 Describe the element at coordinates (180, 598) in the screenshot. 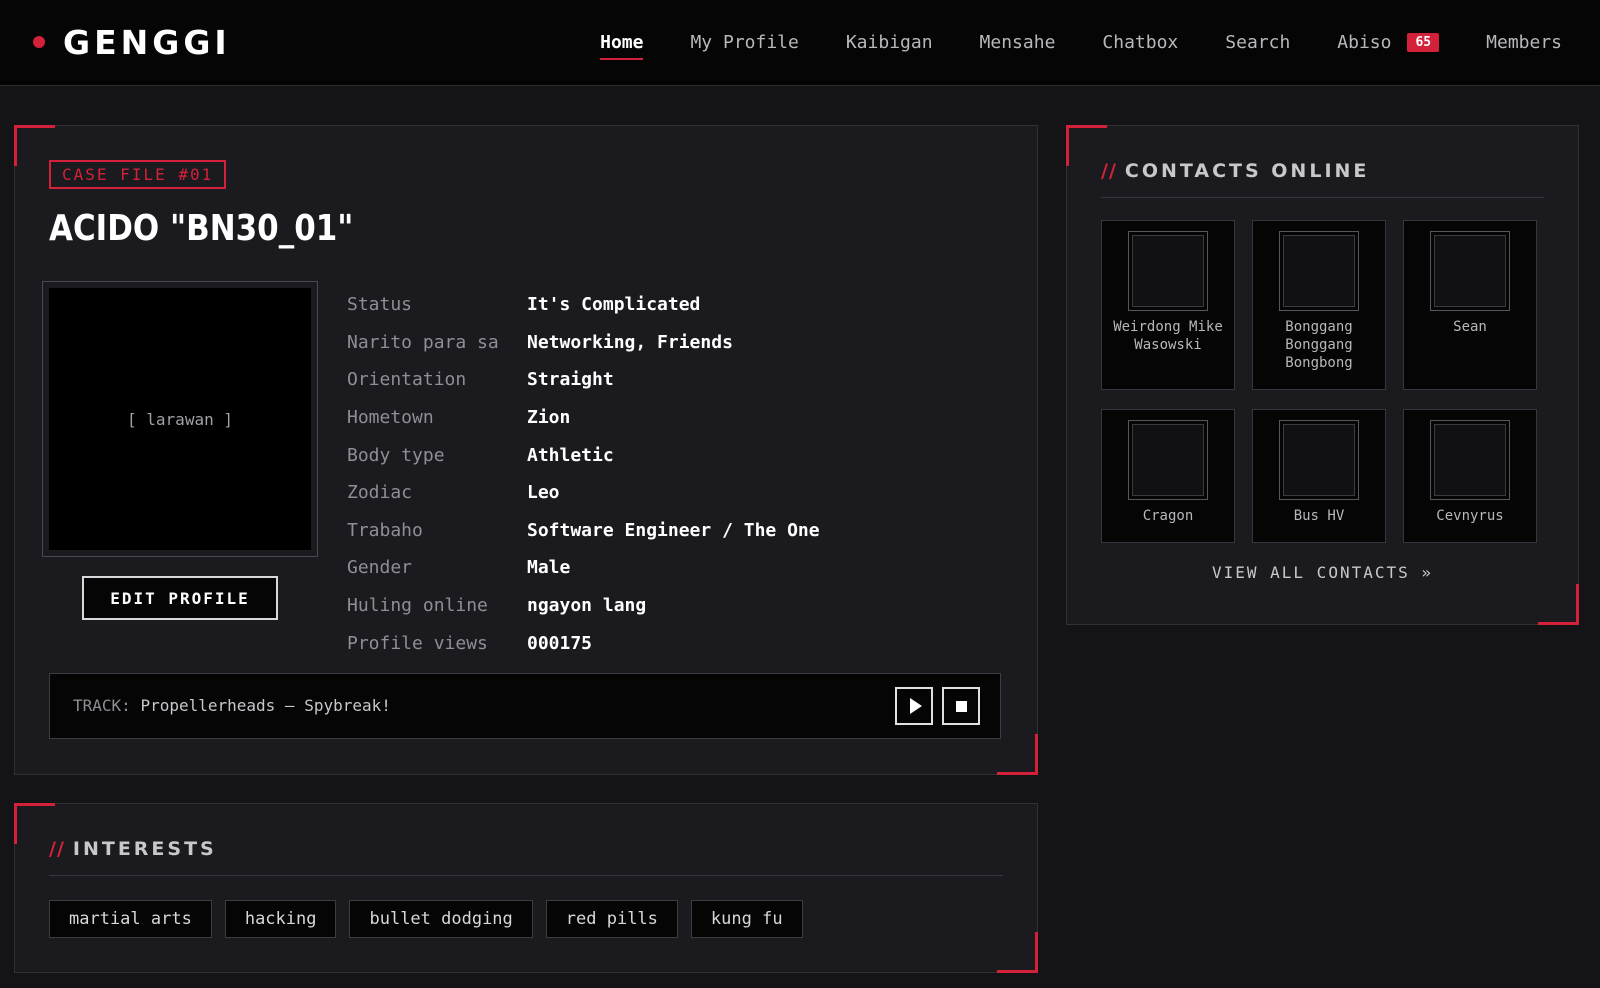

I see `edit-profile-button: EDIT PROFILE` at that location.